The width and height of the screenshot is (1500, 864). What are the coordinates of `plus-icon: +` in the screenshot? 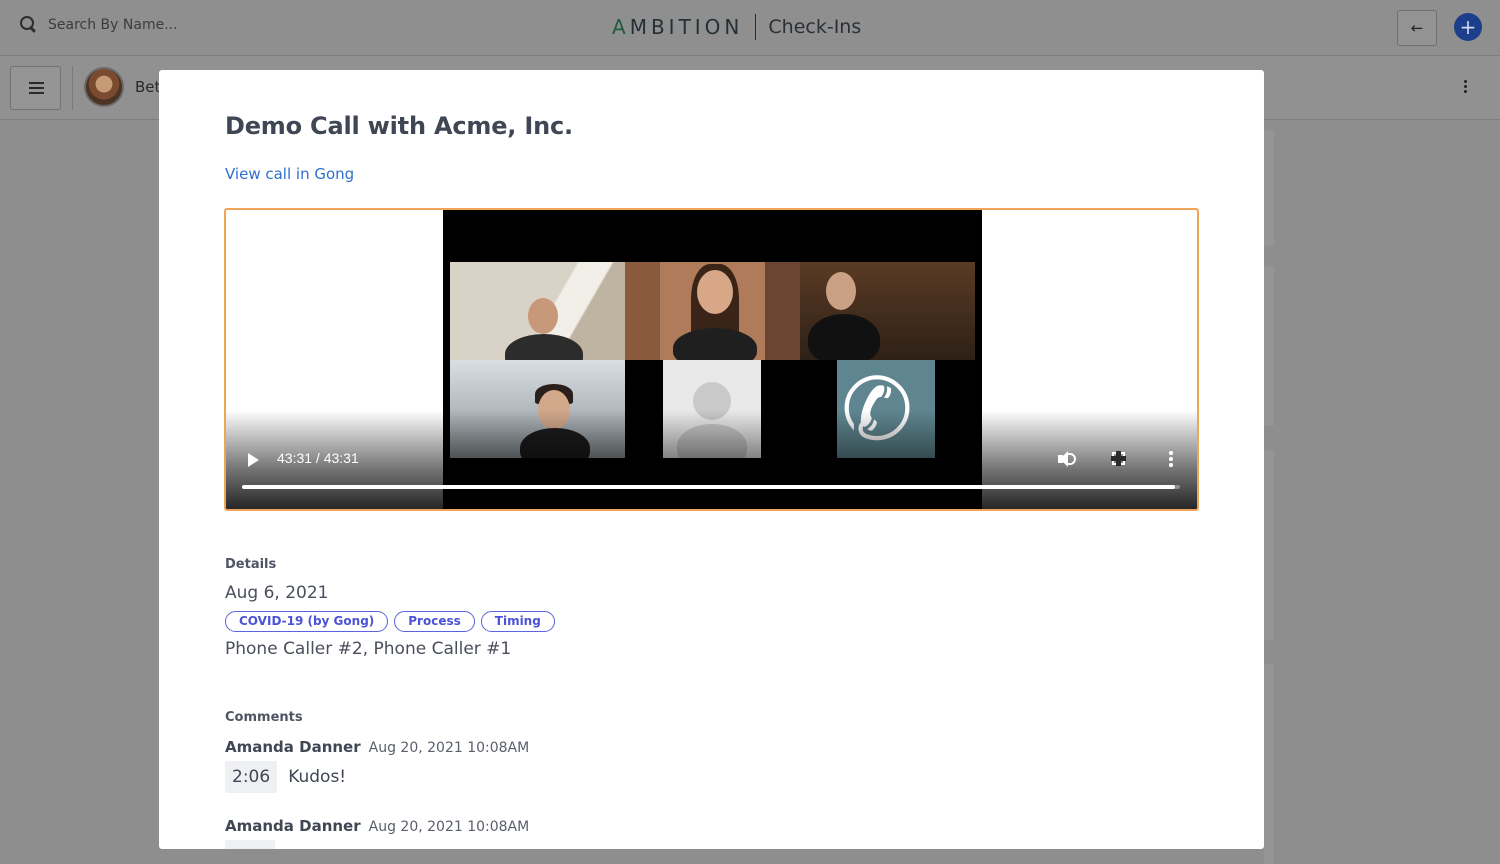 It's located at (1468, 27).